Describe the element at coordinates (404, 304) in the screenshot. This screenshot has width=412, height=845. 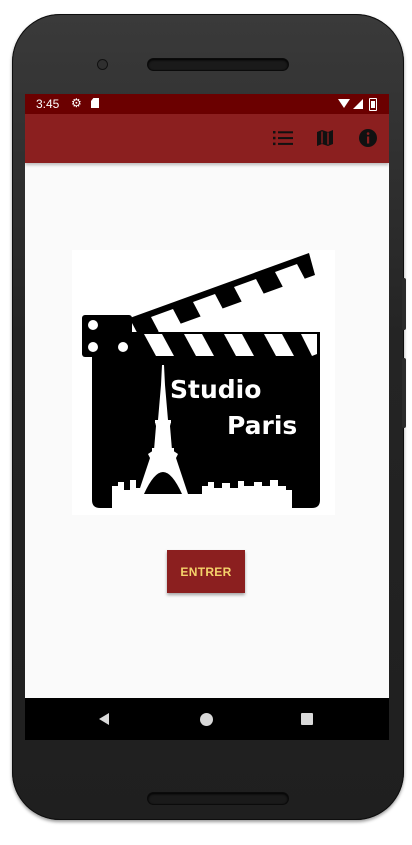
I see `power-button` at that location.